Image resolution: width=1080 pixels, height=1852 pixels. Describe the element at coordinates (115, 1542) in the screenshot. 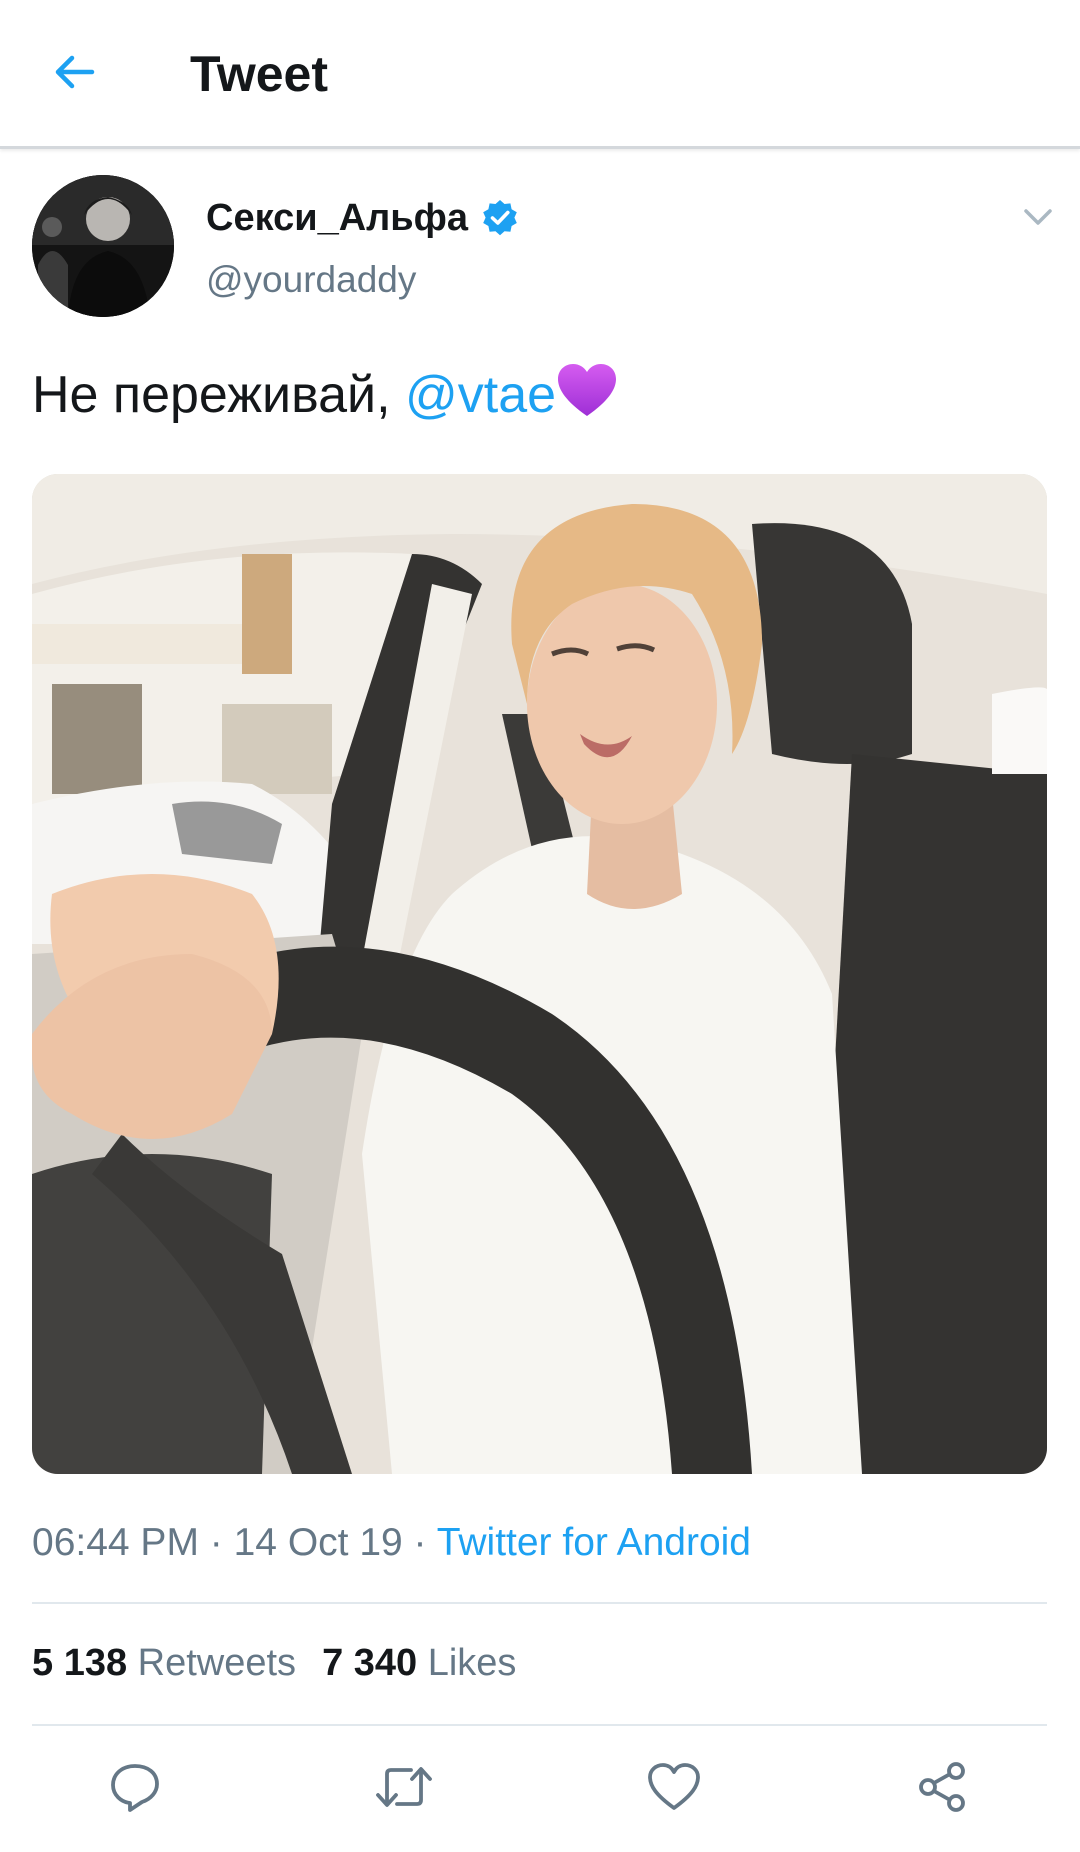

I see `tweet-time: 06:44 PM` at that location.